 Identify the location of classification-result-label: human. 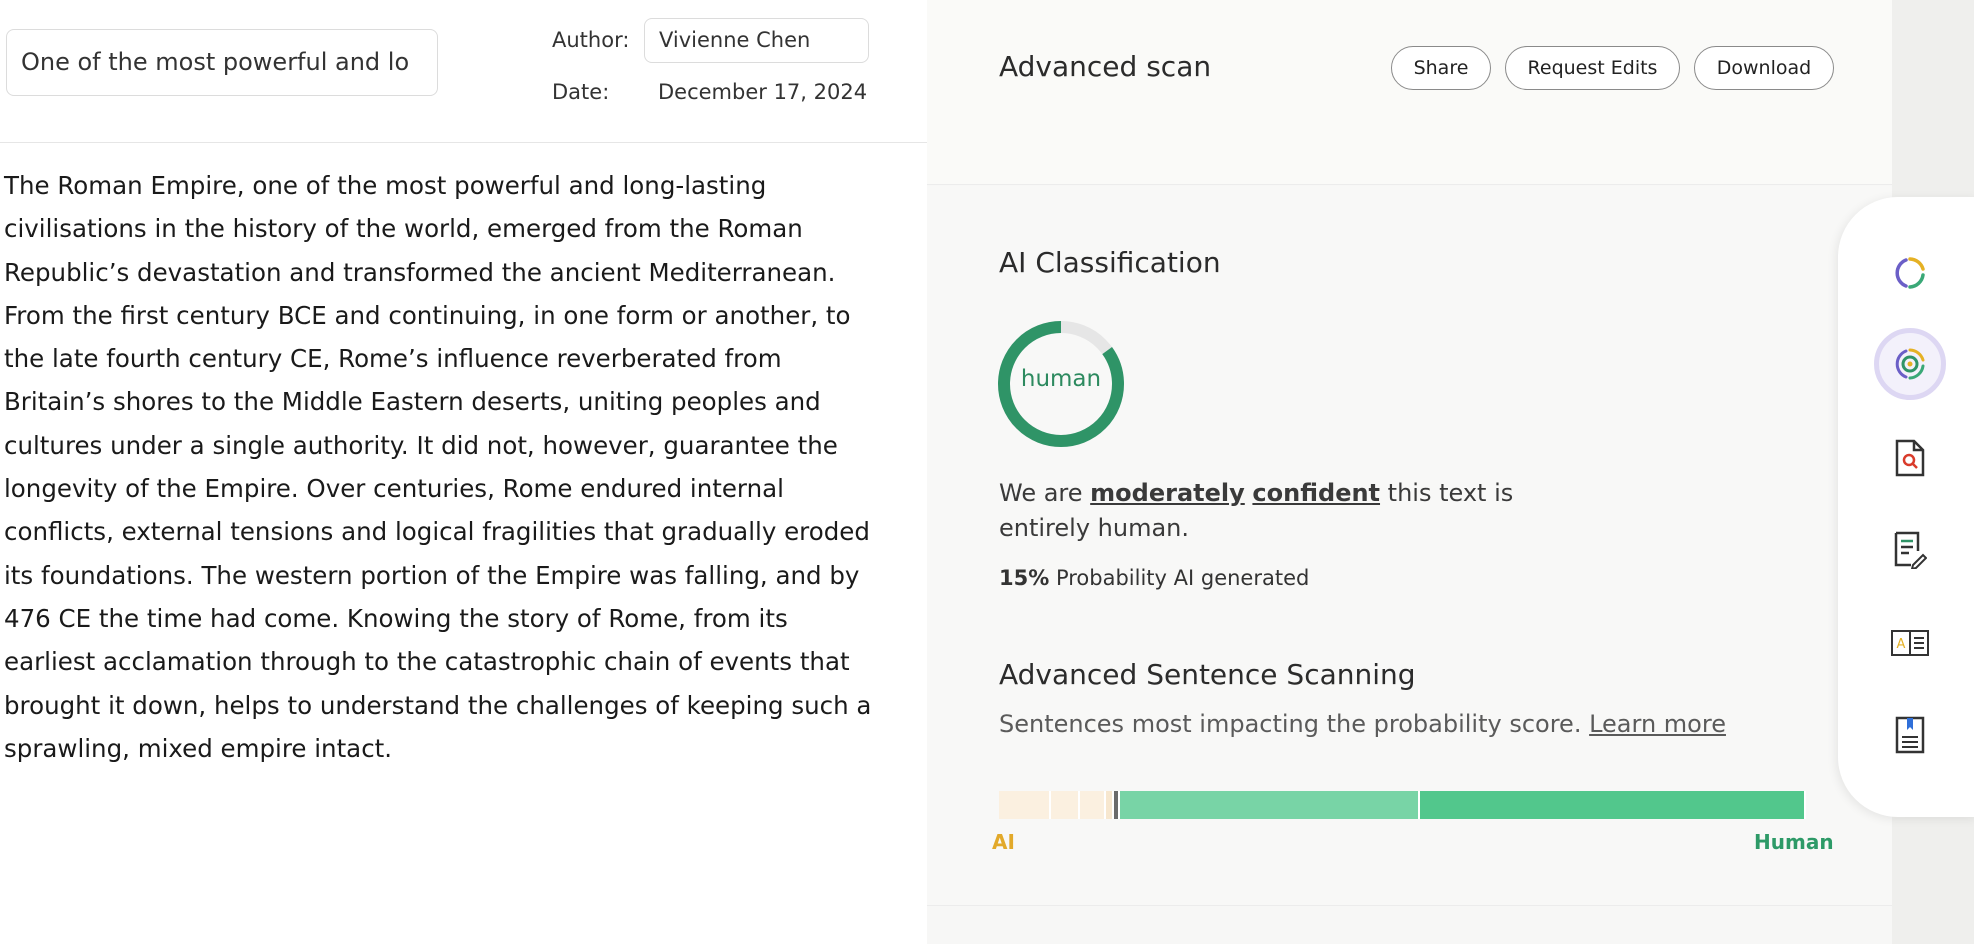
(1061, 379).